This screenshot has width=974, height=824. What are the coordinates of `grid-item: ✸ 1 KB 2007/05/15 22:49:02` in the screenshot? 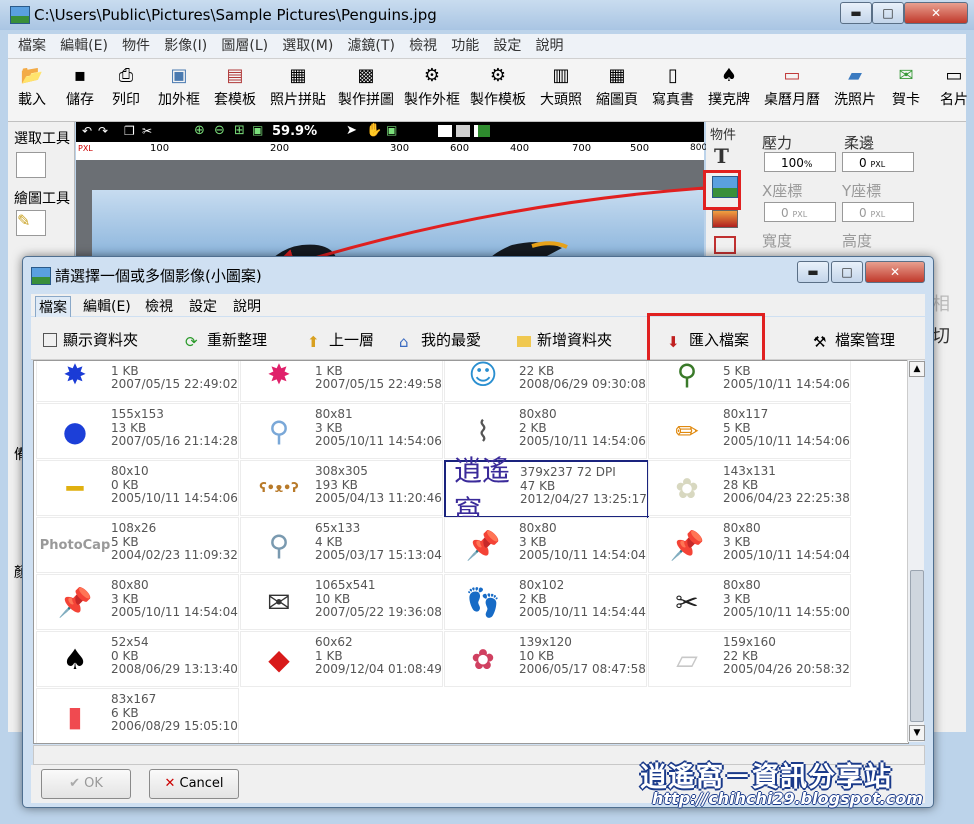 It's located at (137, 381).